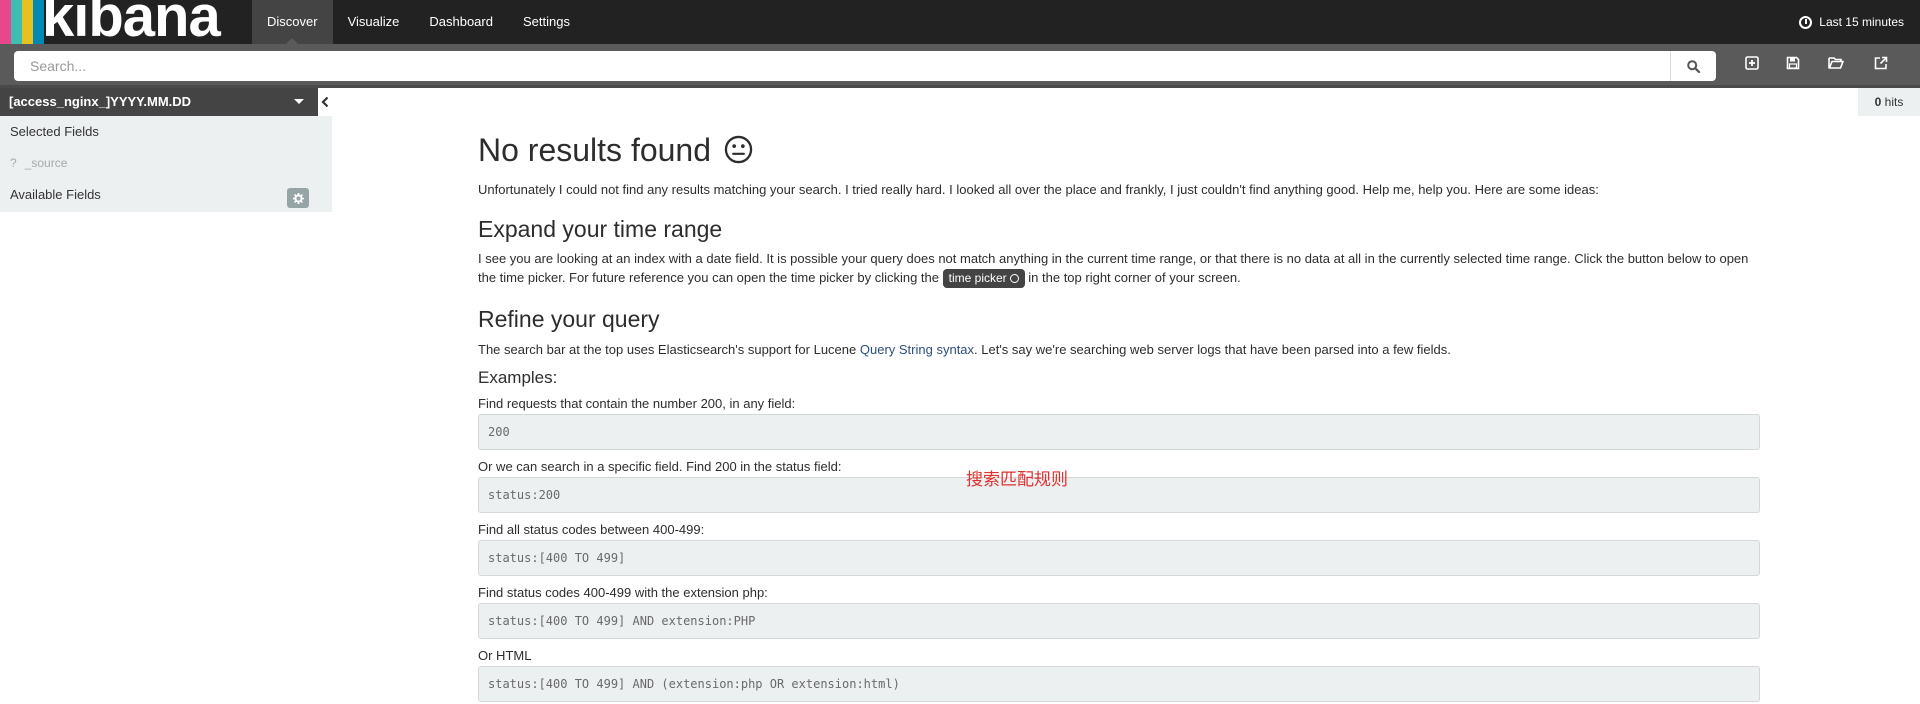 Image resolution: width=1920 pixels, height=704 pixels. I want to click on tab-discover: Discover, so click(292, 22).